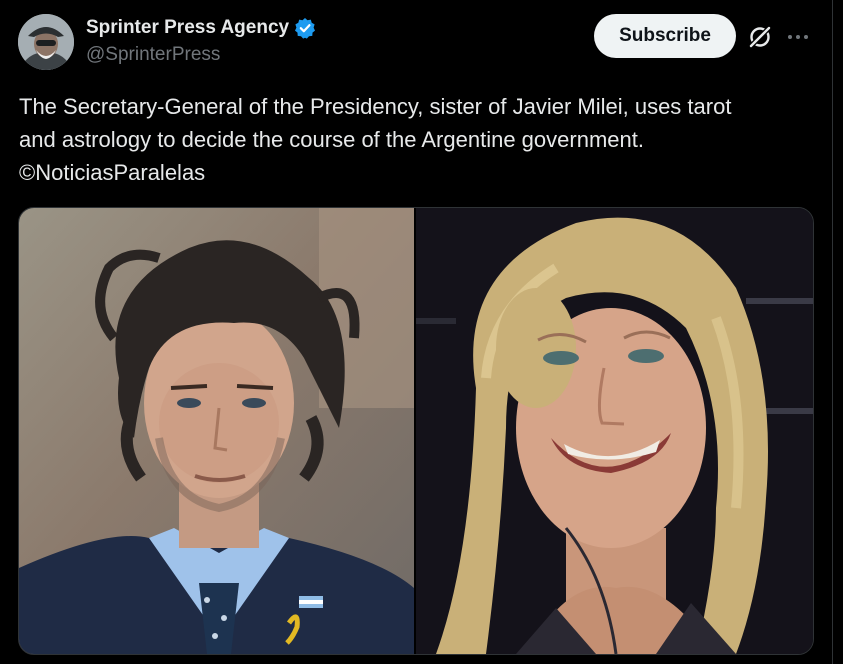 This screenshot has width=843, height=664. What do you see at coordinates (832, 332) in the screenshot?
I see `column-border` at bounding box center [832, 332].